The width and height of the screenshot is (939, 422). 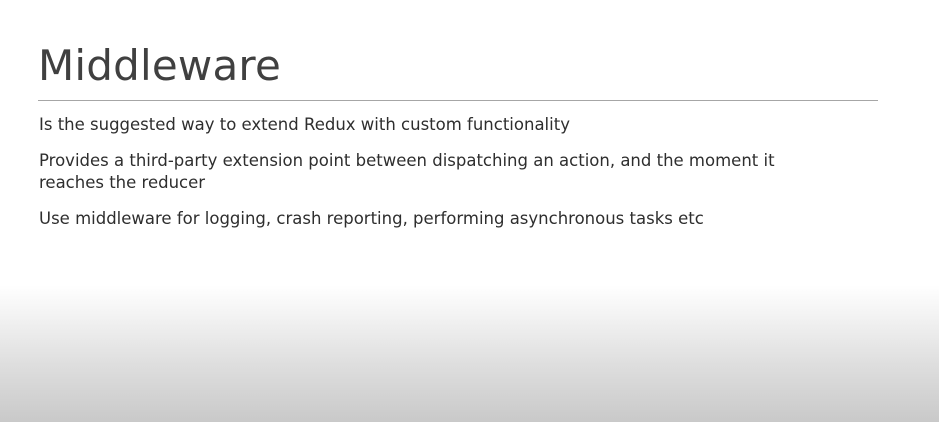 What do you see at coordinates (458, 100) in the screenshot?
I see `title-divider` at bounding box center [458, 100].